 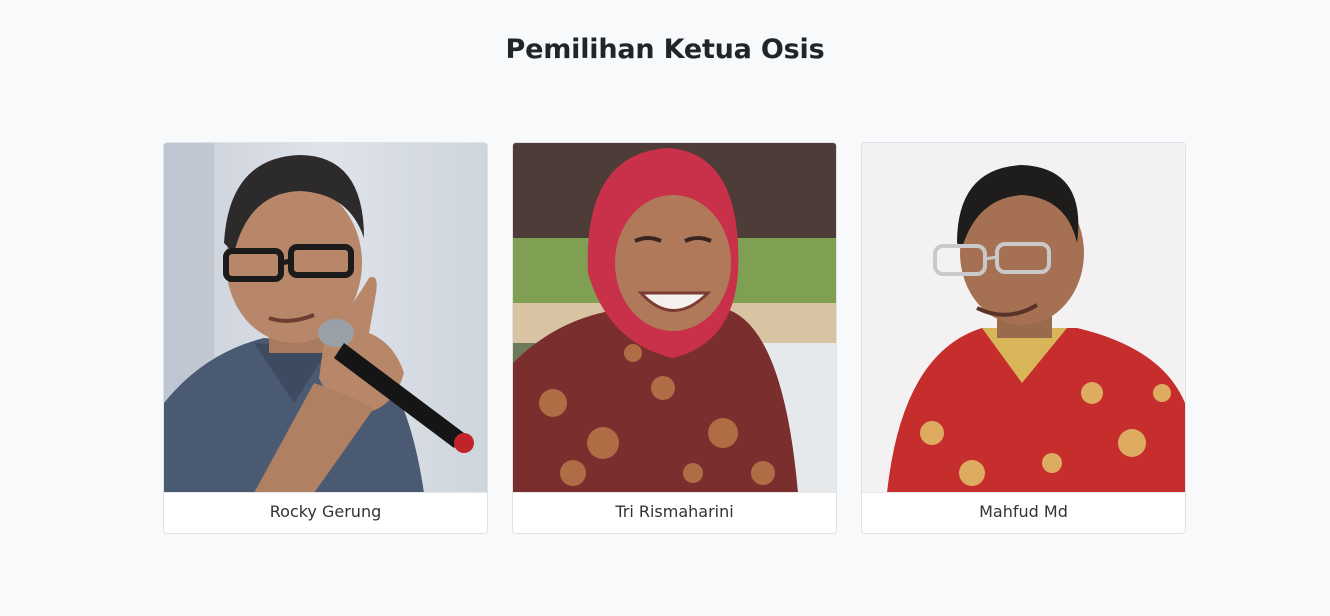 What do you see at coordinates (674, 511) in the screenshot?
I see `candidate-name: Tri Rismaharini` at bounding box center [674, 511].